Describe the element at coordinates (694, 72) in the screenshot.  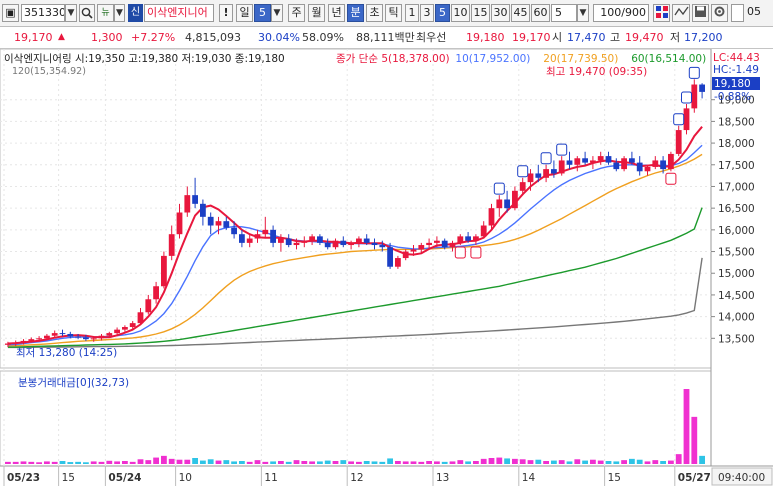
I see `sell-signal-icon` at that location.